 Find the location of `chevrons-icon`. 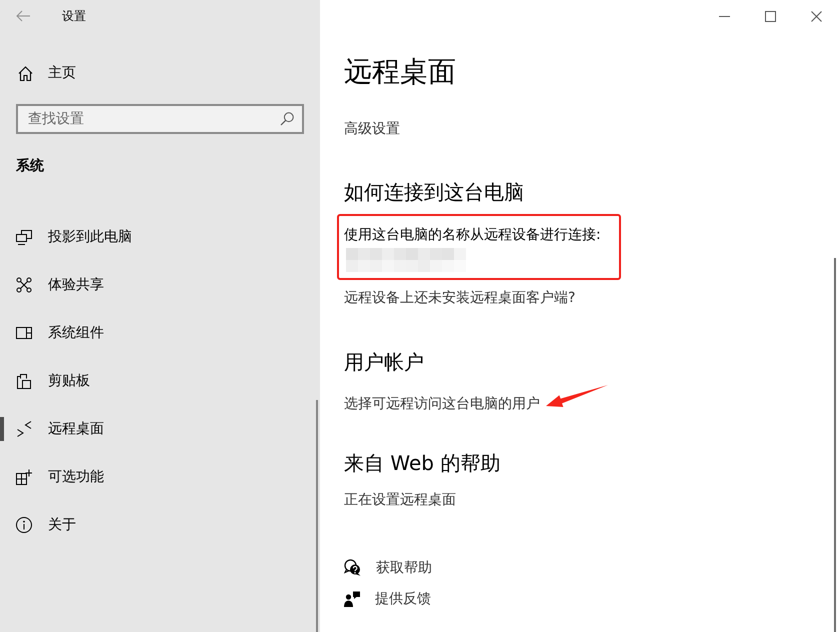

chevrons-icon is located at coordinates (24, 429).